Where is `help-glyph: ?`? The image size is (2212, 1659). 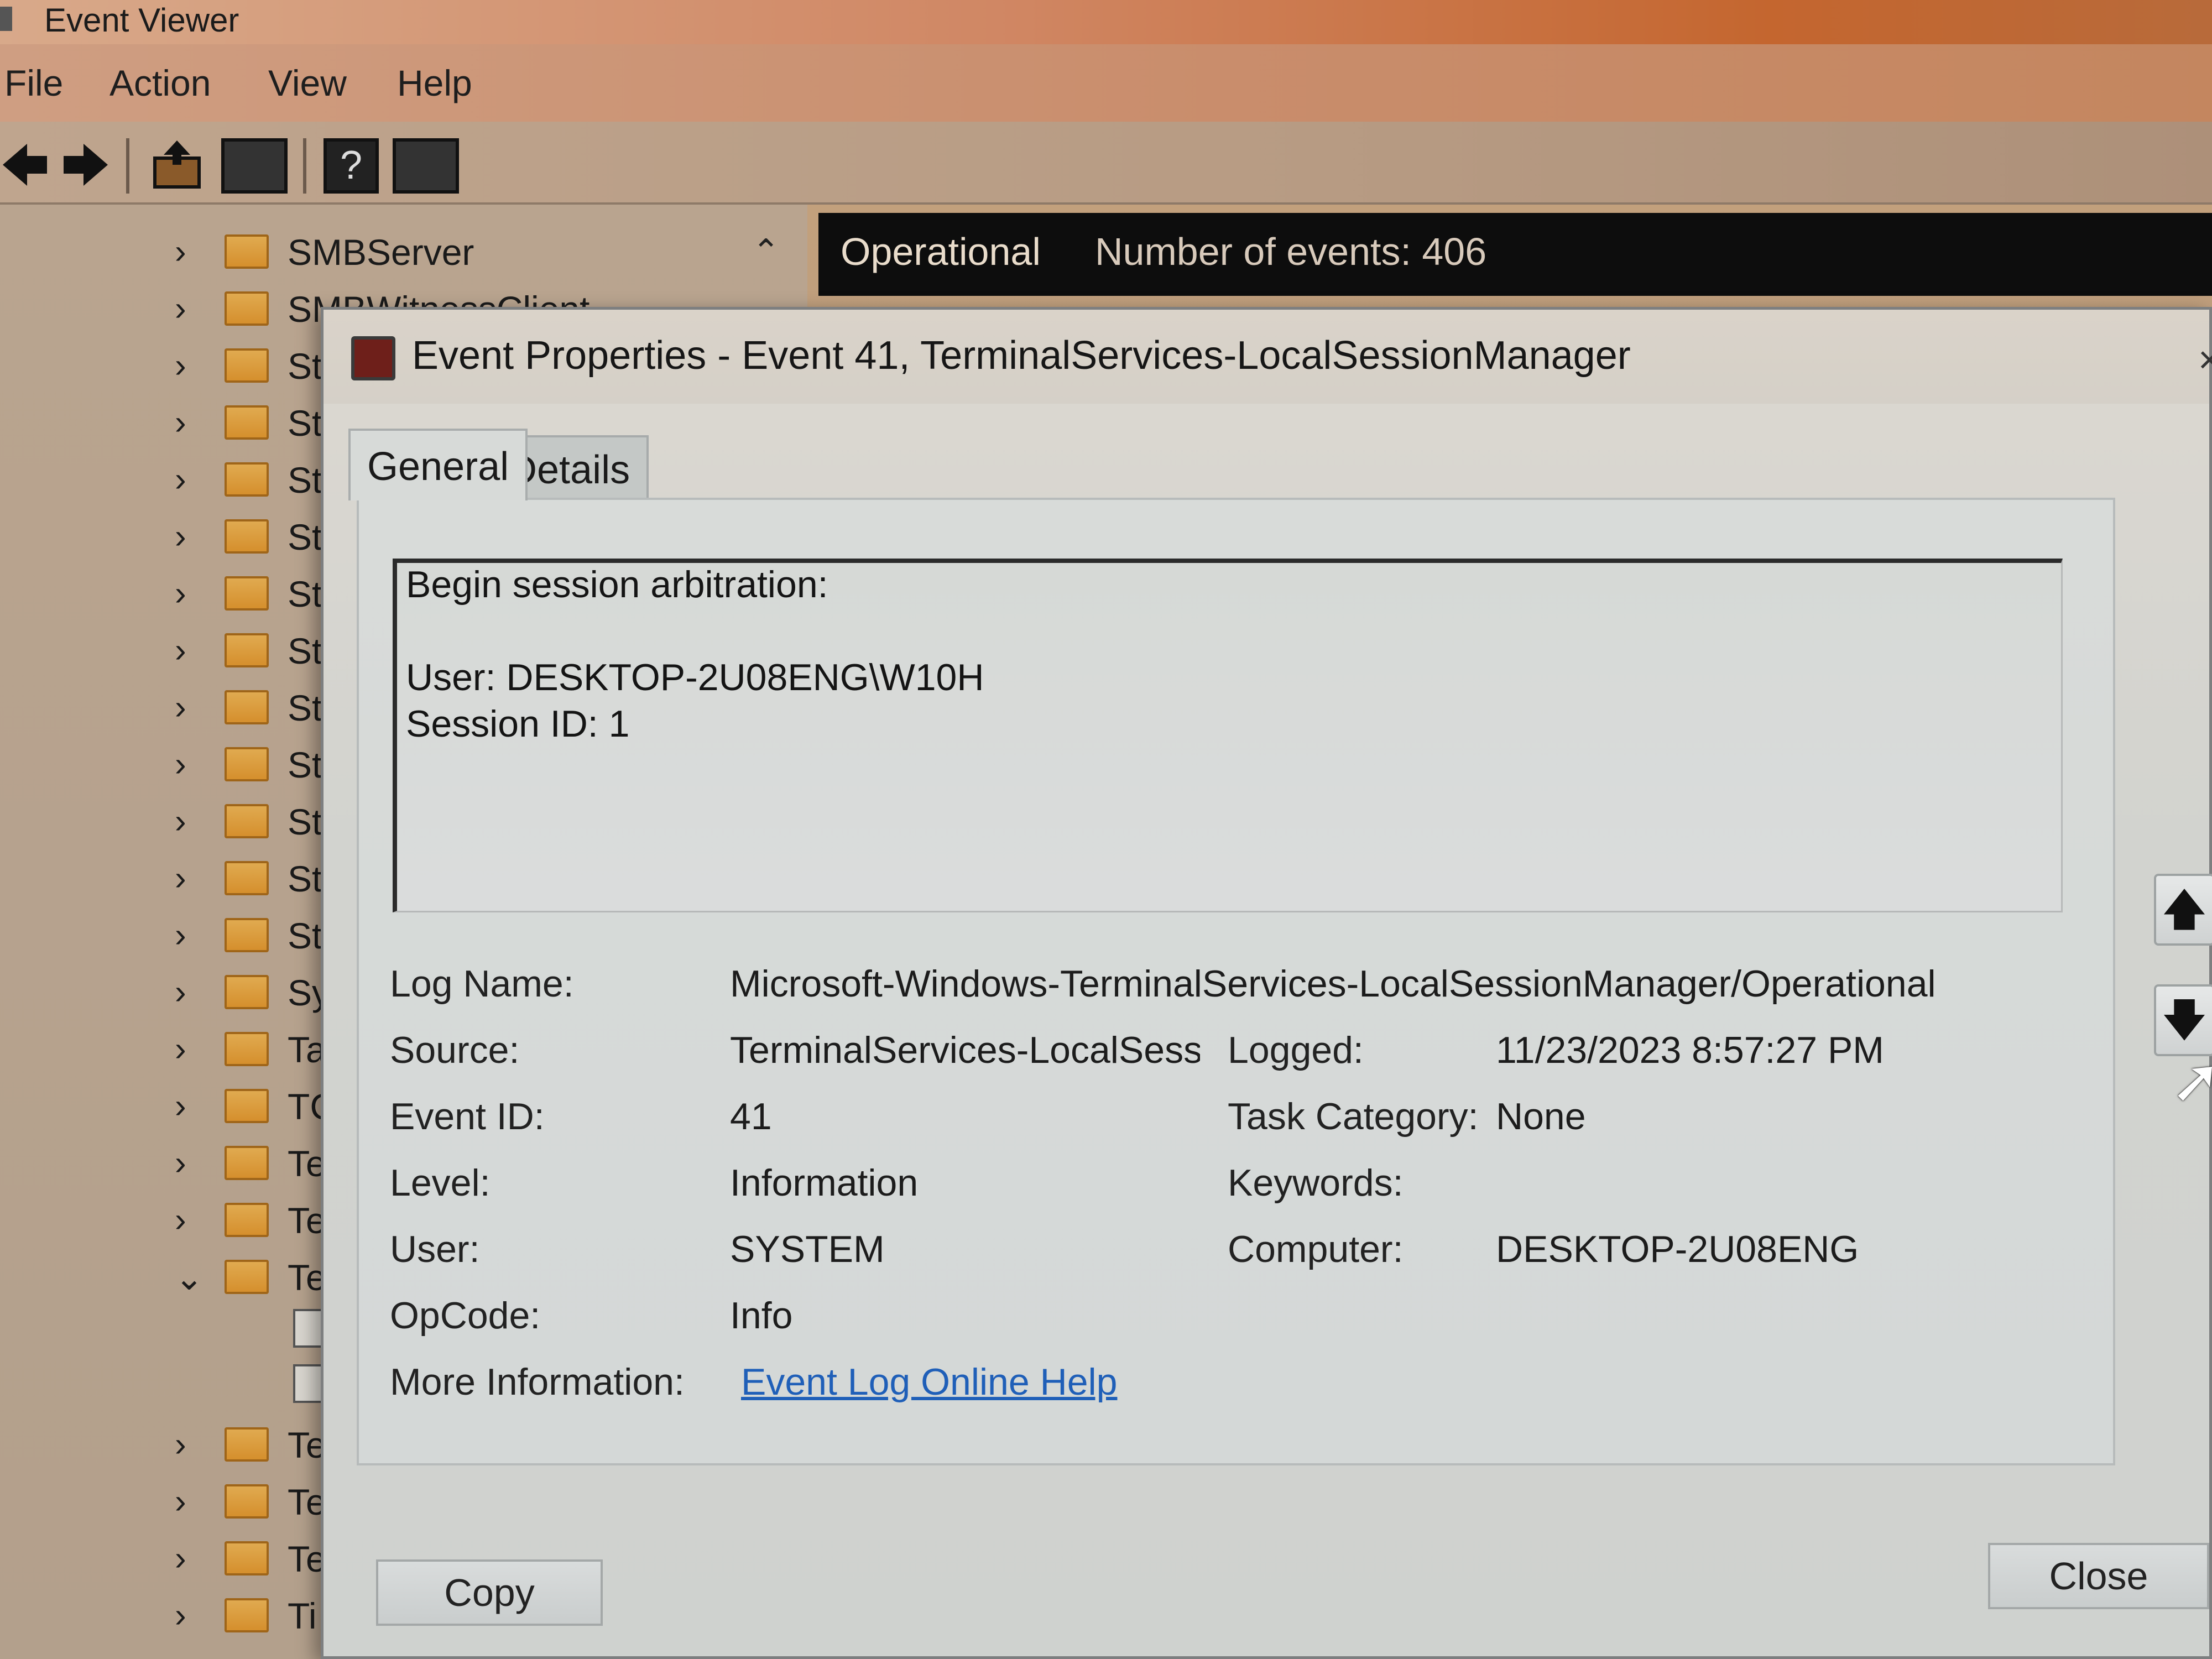 help-glyph: ? is located at coordinates (352, 165).